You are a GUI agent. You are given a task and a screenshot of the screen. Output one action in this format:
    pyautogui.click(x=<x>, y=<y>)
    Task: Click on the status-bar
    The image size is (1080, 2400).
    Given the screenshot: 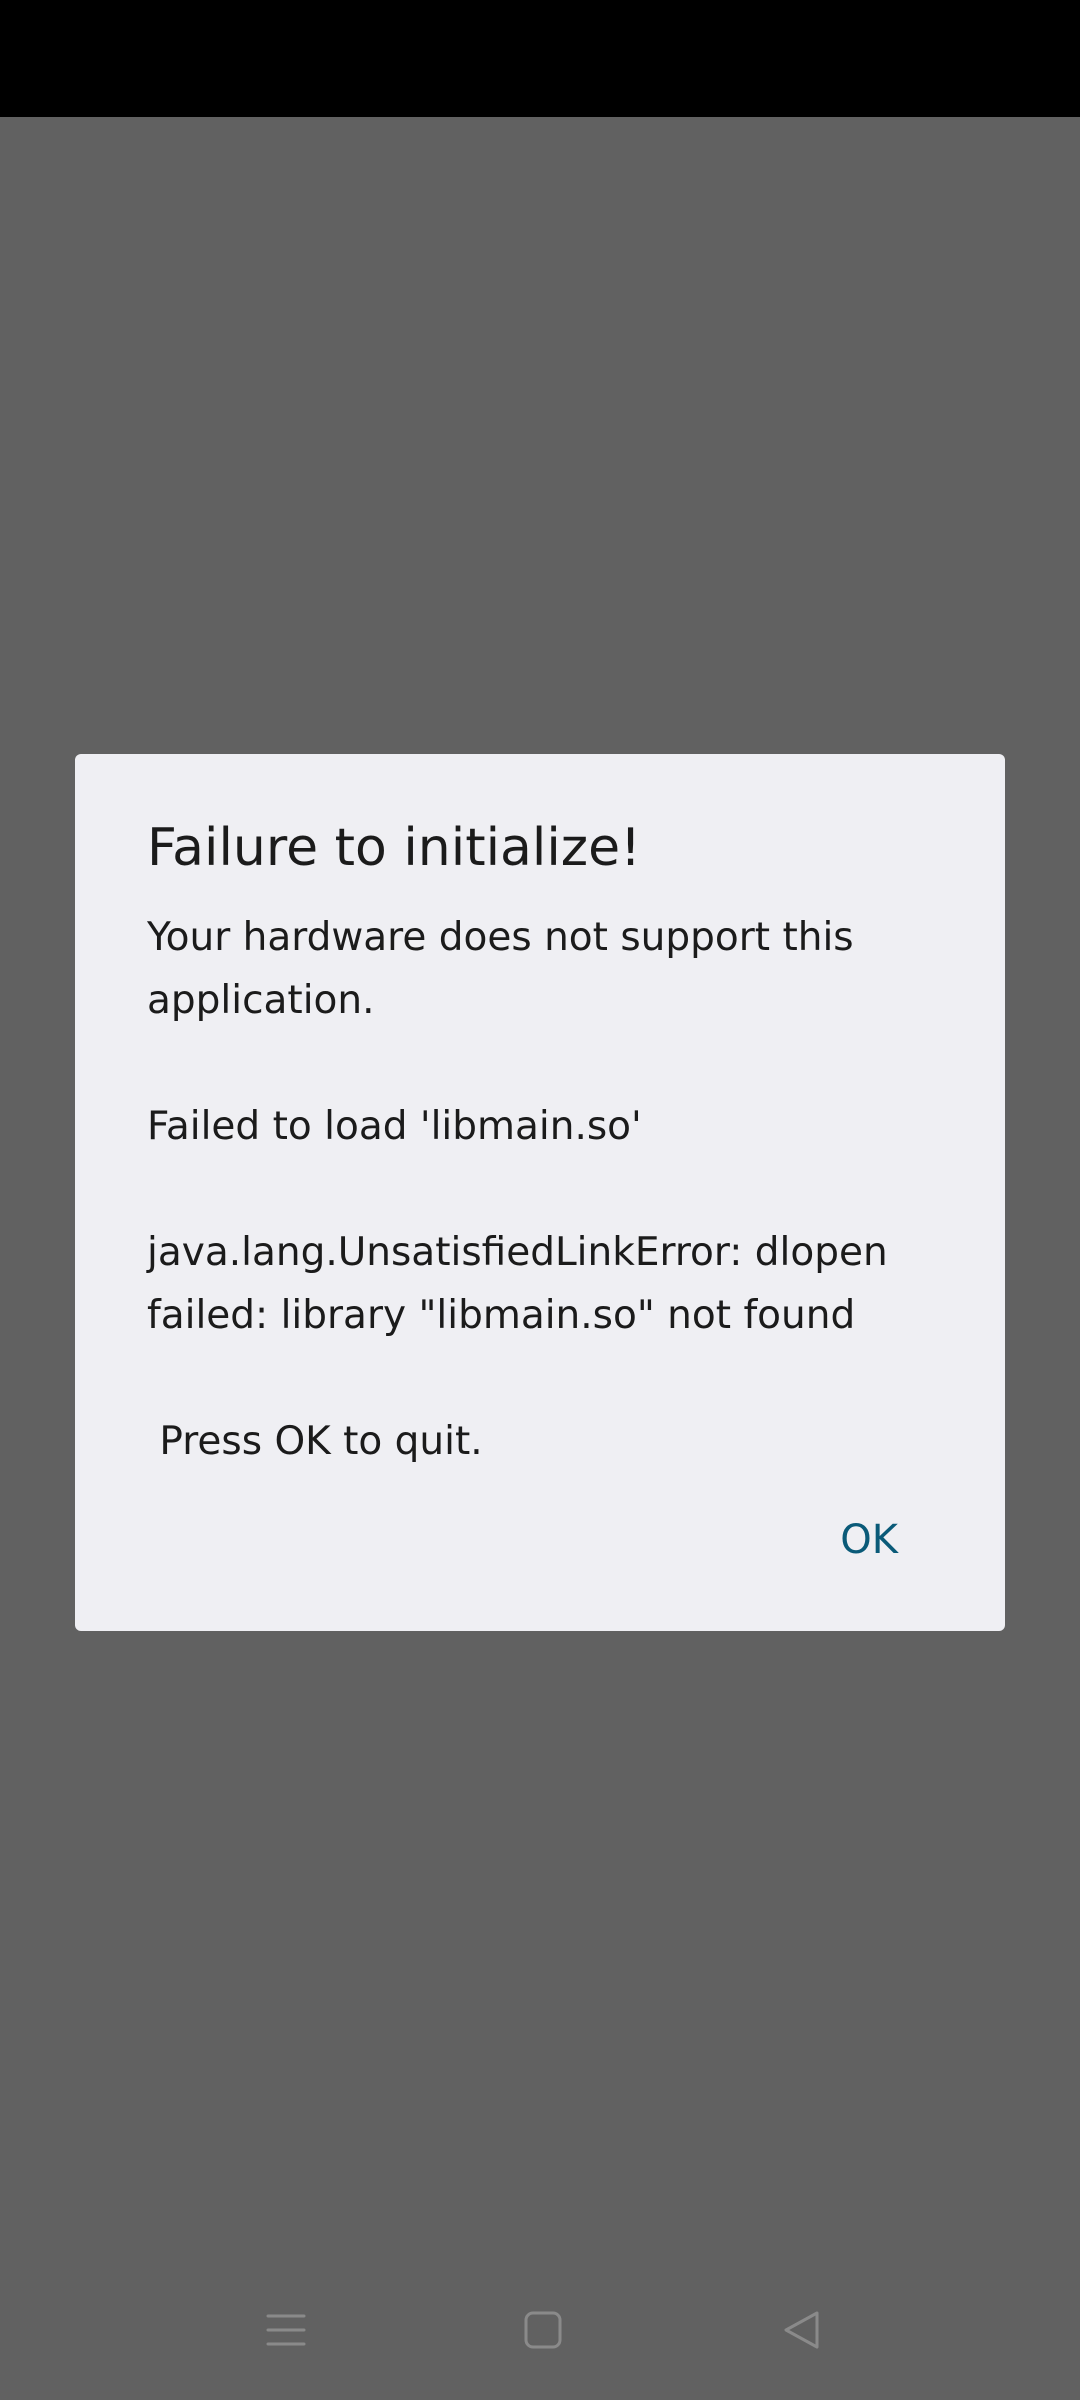 What is the action you would take?
    pyautogui.click(x=540, y=58)
    